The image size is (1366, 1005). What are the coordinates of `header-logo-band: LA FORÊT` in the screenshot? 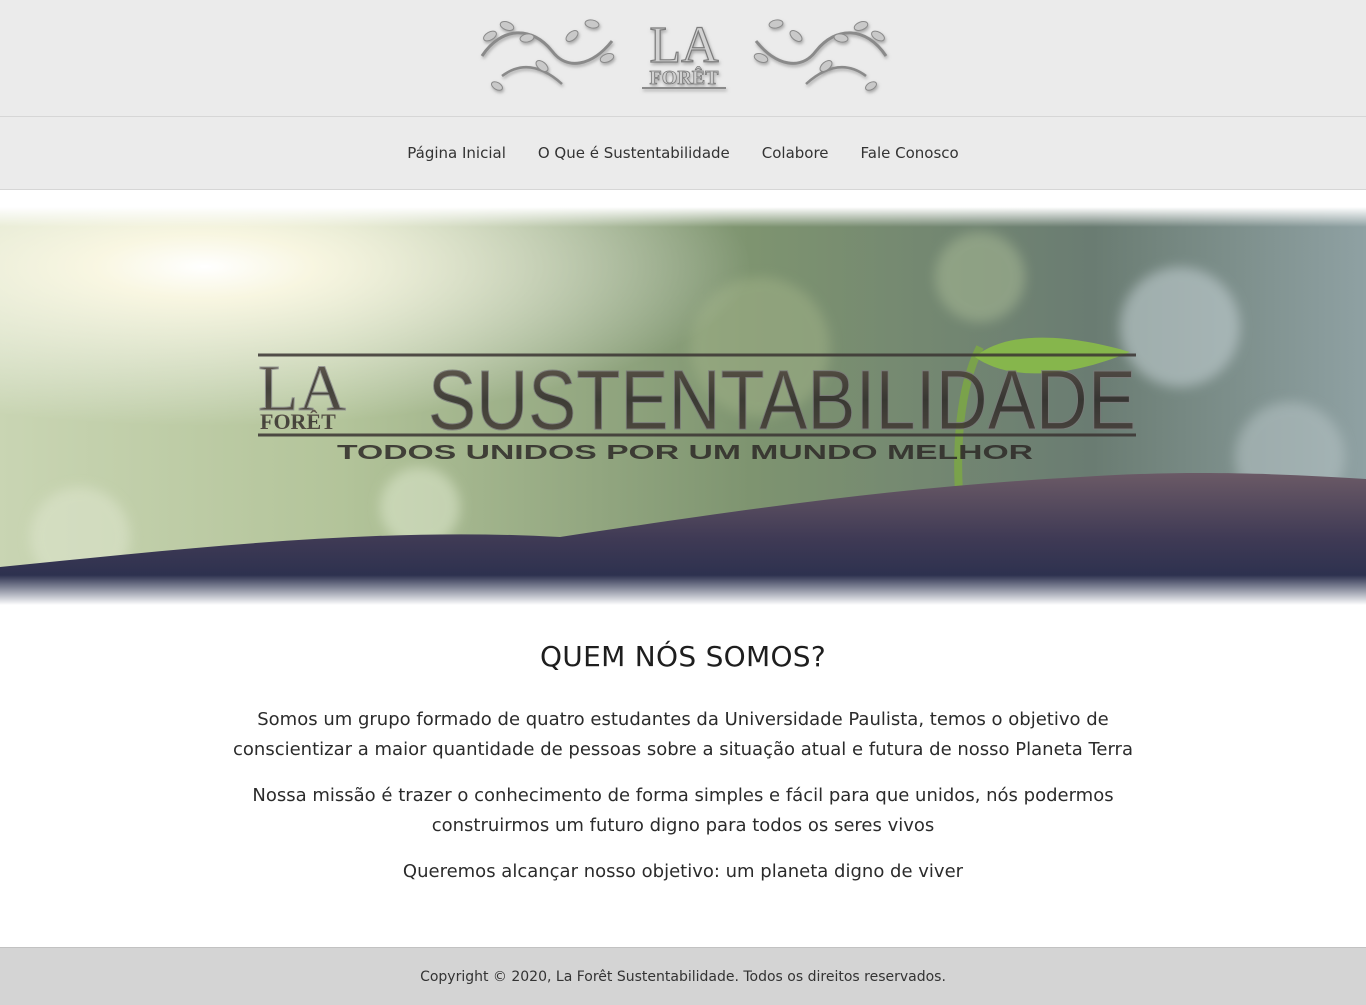 It's located at (683, 58).